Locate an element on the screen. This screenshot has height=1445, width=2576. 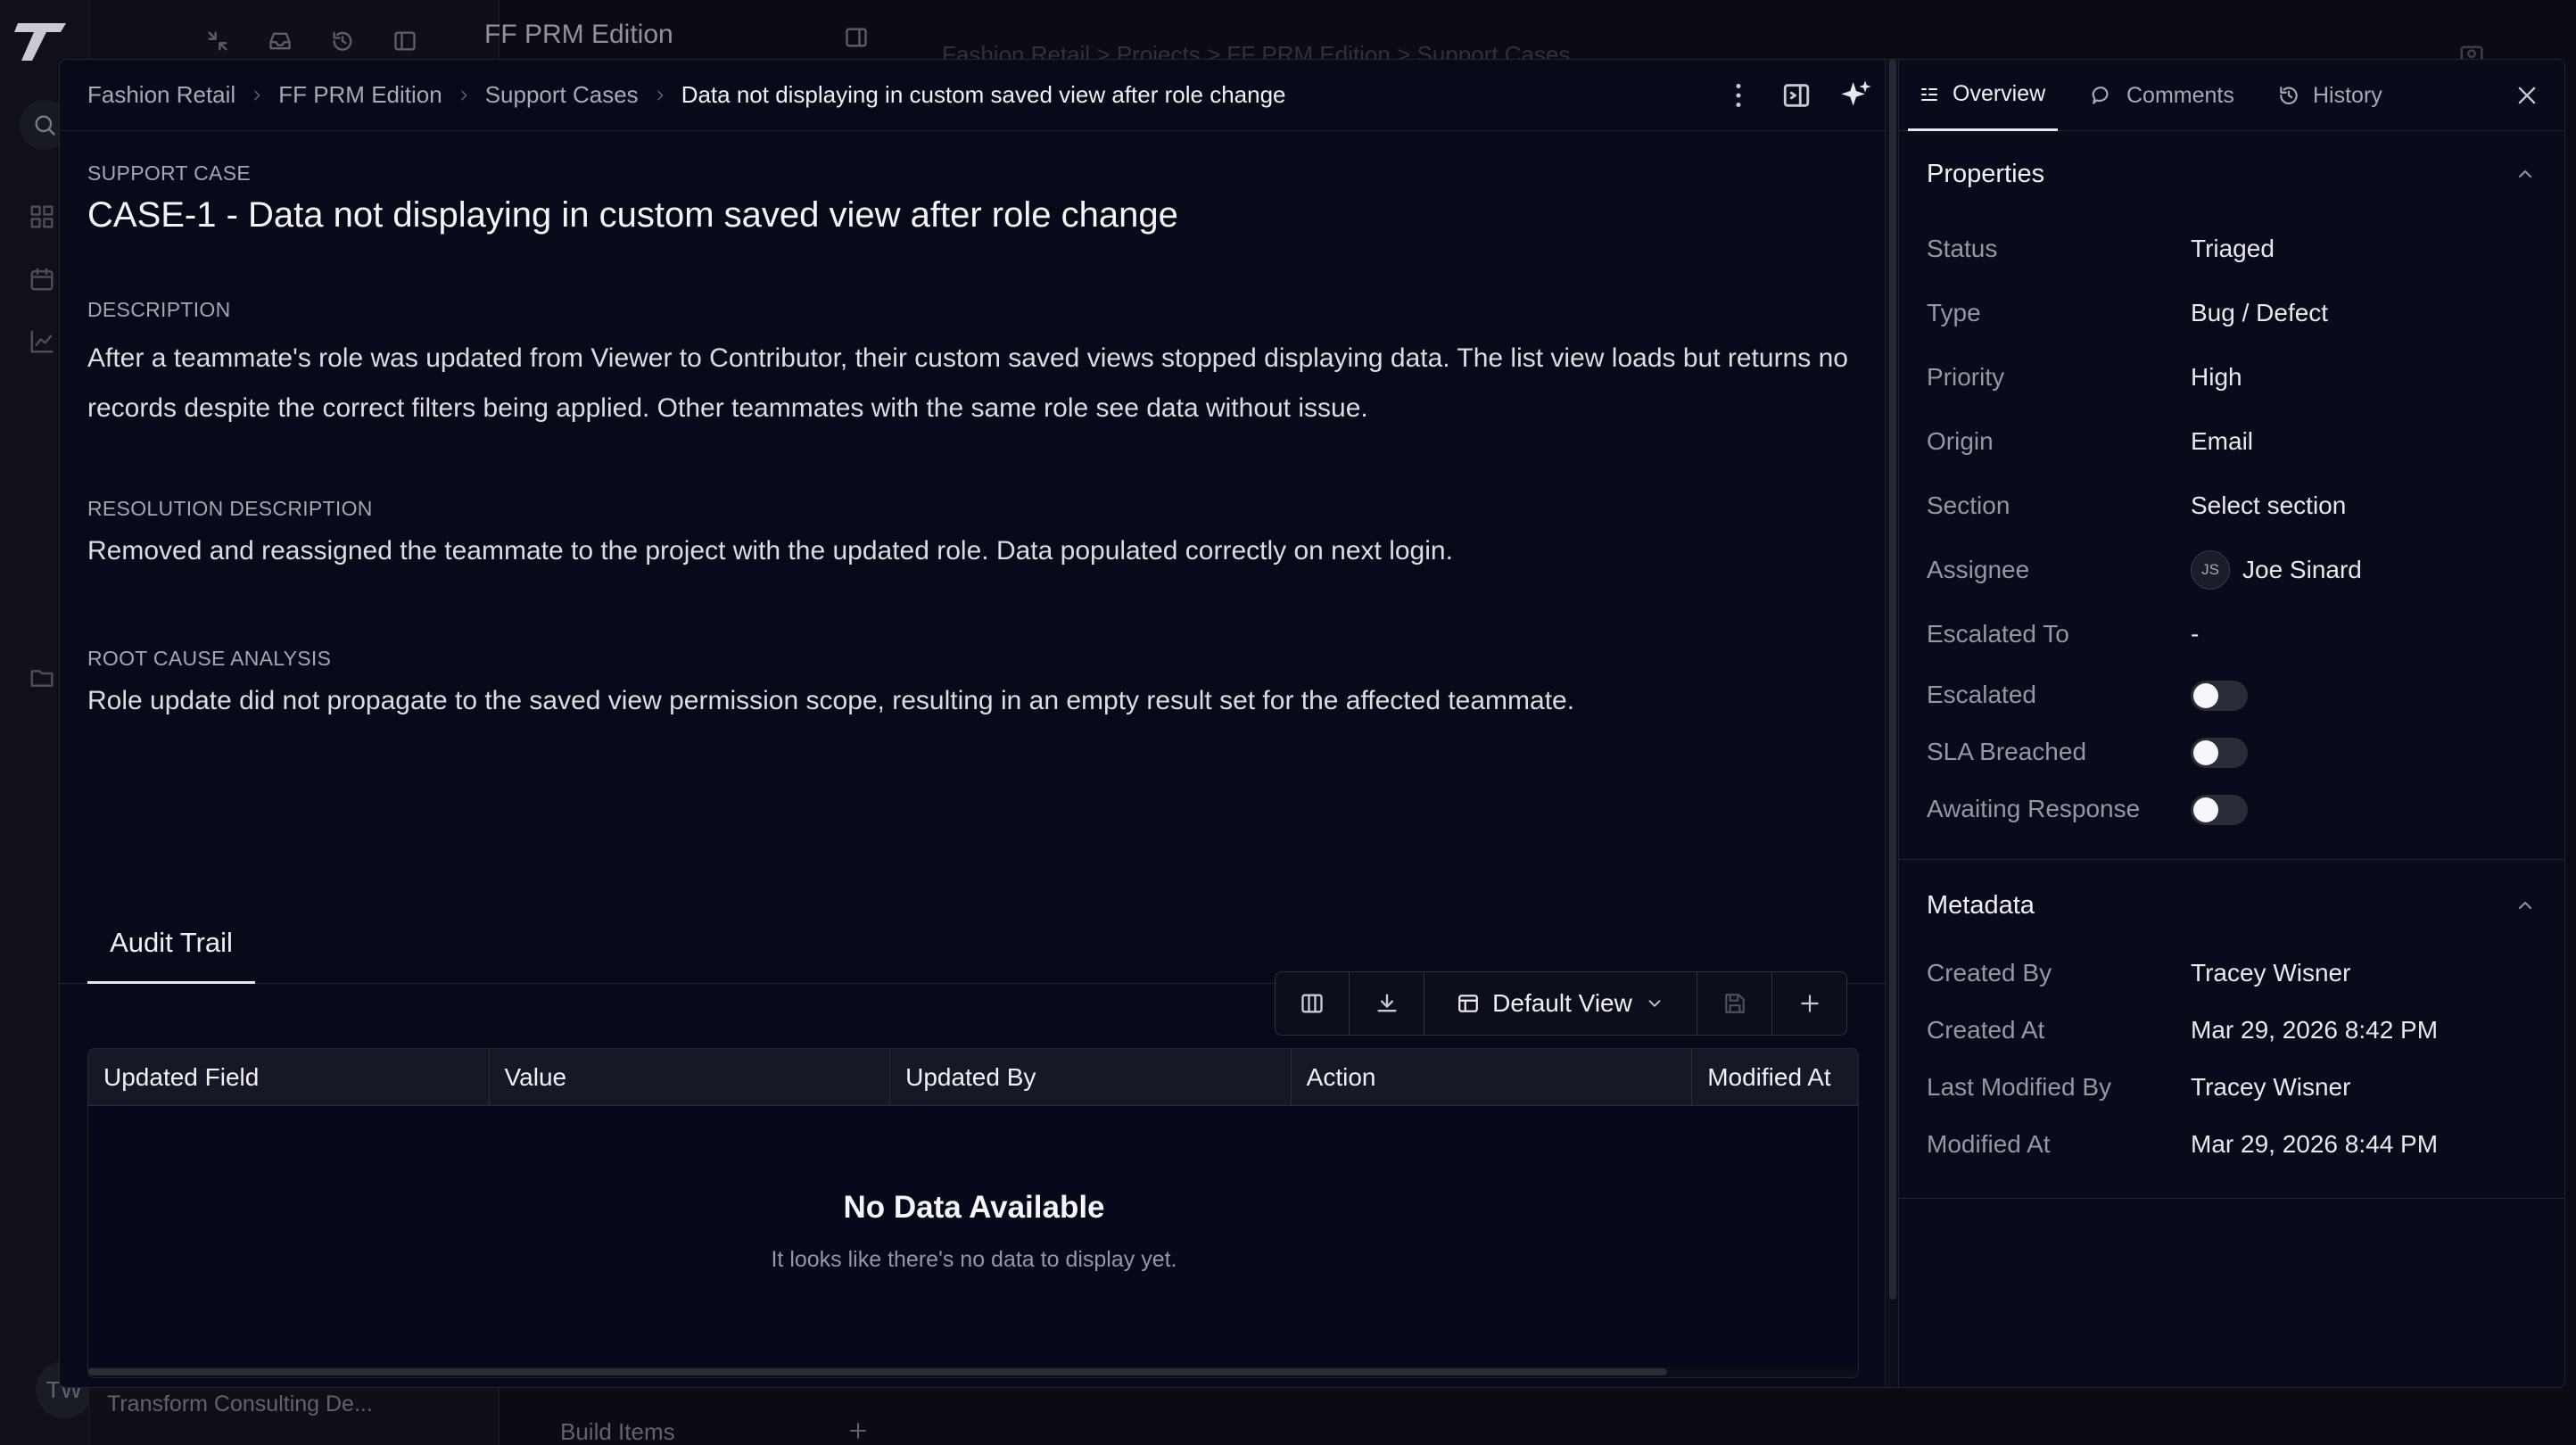
folder-icon is located at coordinates (42, 678).